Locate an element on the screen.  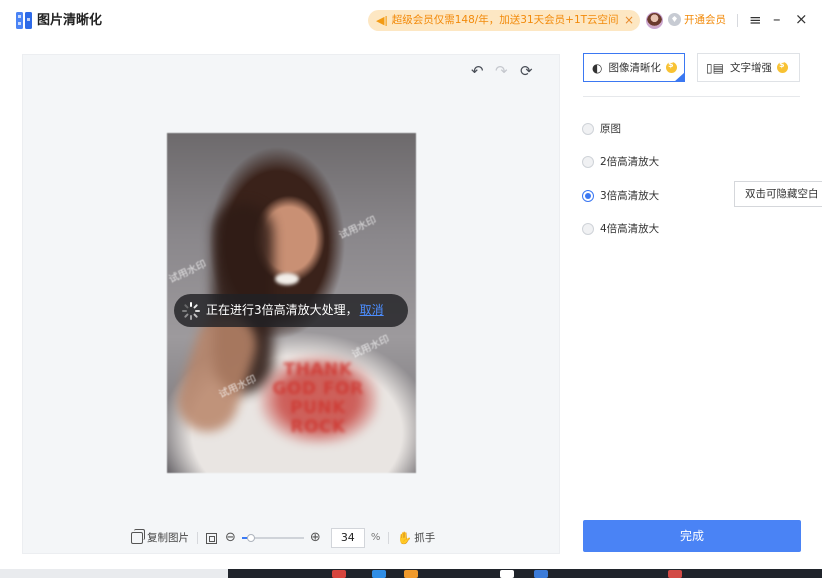
tab-label: 文字增强 is located at coordinates (750, 67).